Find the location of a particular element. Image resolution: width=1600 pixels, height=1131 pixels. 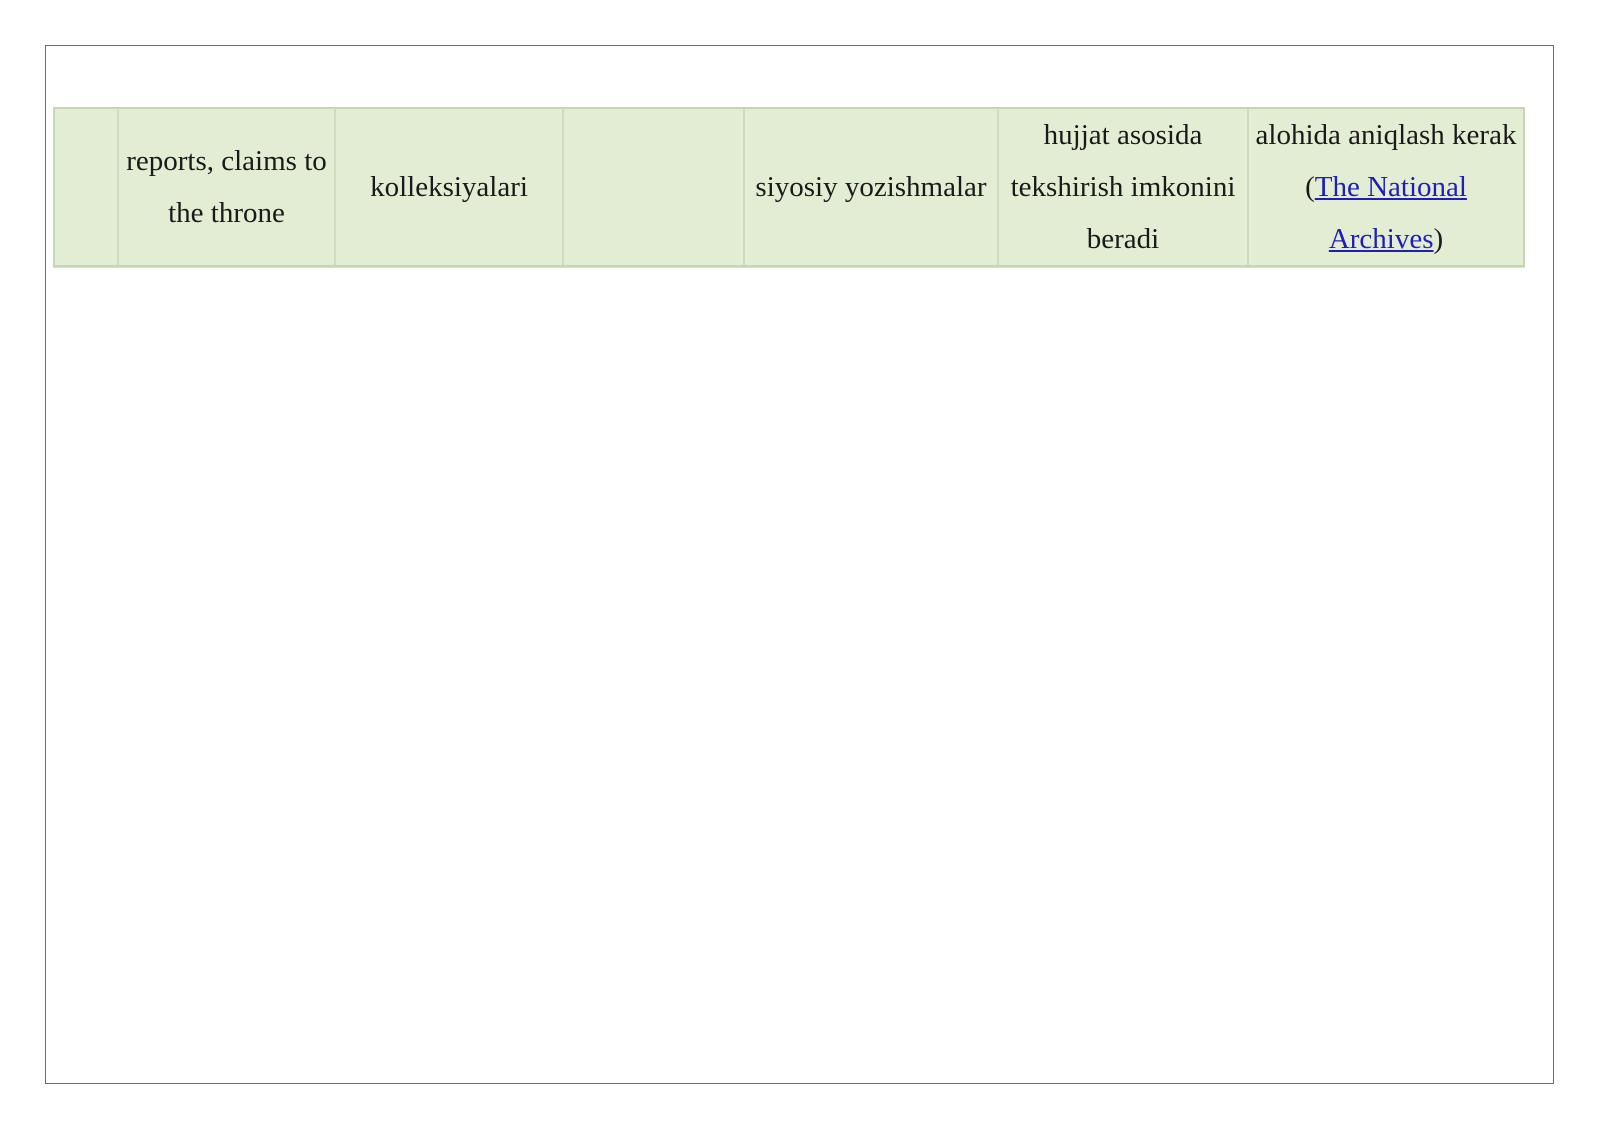

table-cell-kolleksiyalari: kolleksiyalari is located at coordinates (448, 187).